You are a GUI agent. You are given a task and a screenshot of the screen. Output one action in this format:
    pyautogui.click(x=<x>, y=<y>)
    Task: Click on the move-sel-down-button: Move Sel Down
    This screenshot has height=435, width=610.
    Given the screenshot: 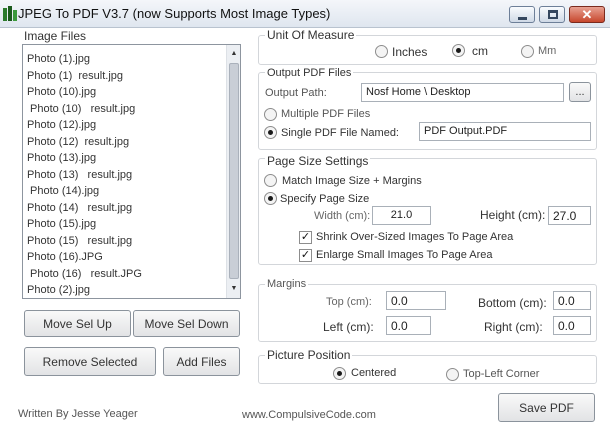 What is the action you would take?
    pyautogui.click(x=186, y=323)
    